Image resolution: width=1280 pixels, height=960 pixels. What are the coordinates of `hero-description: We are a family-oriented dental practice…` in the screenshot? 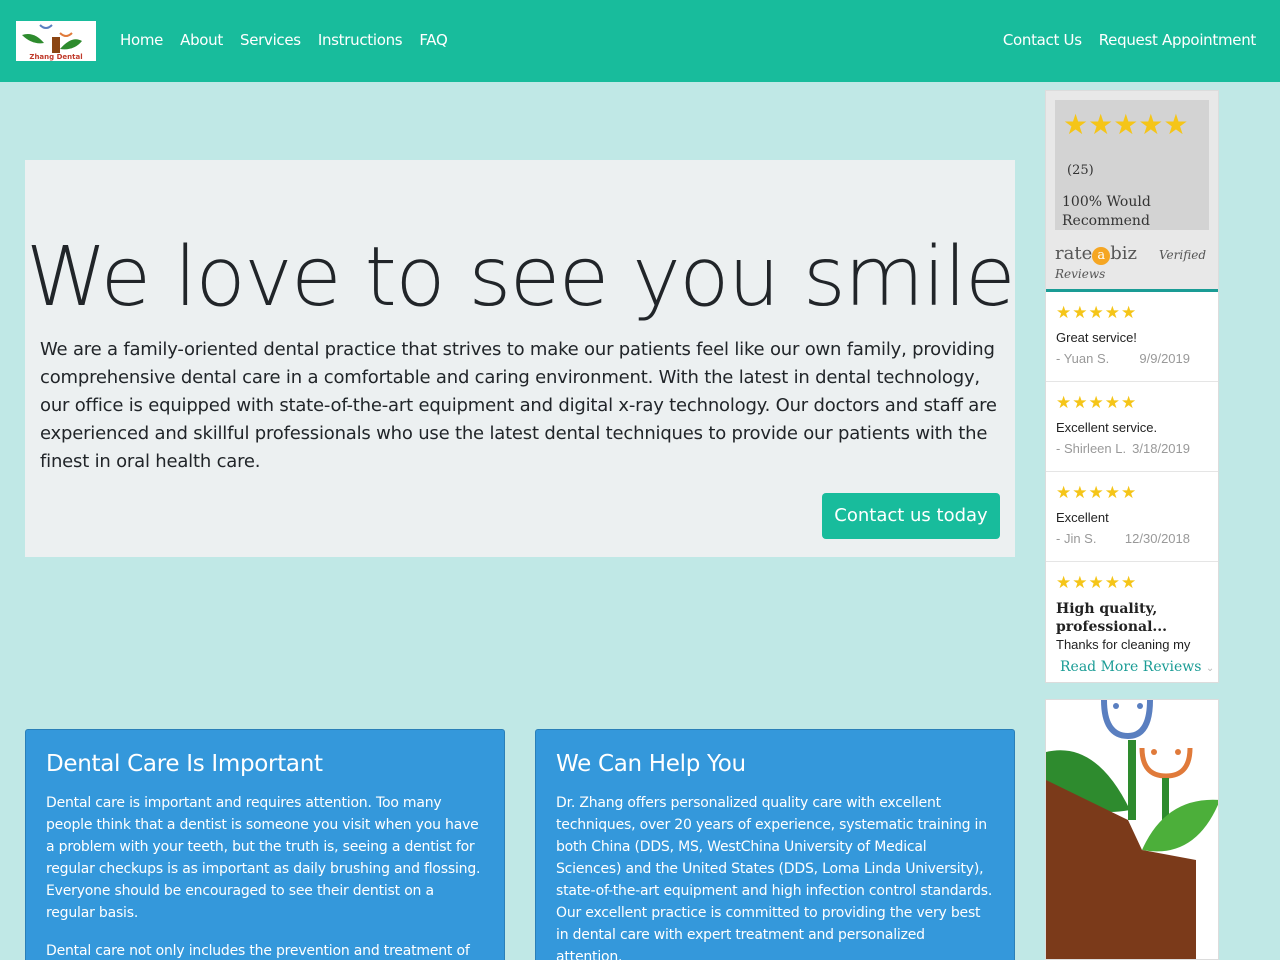 It's located at (518, 405).